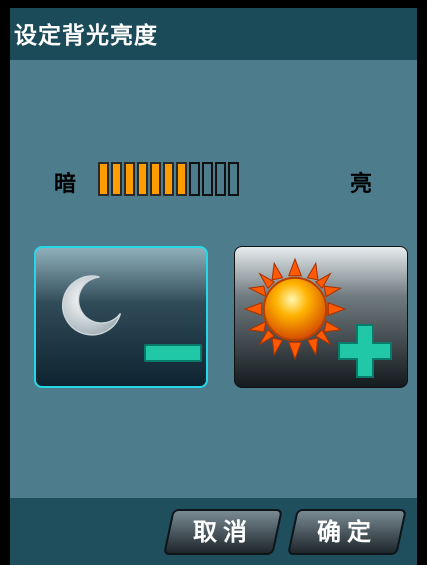 The image size is (427, 565). I want to click on brightness-row: 暗 亮, so click(213, 183).